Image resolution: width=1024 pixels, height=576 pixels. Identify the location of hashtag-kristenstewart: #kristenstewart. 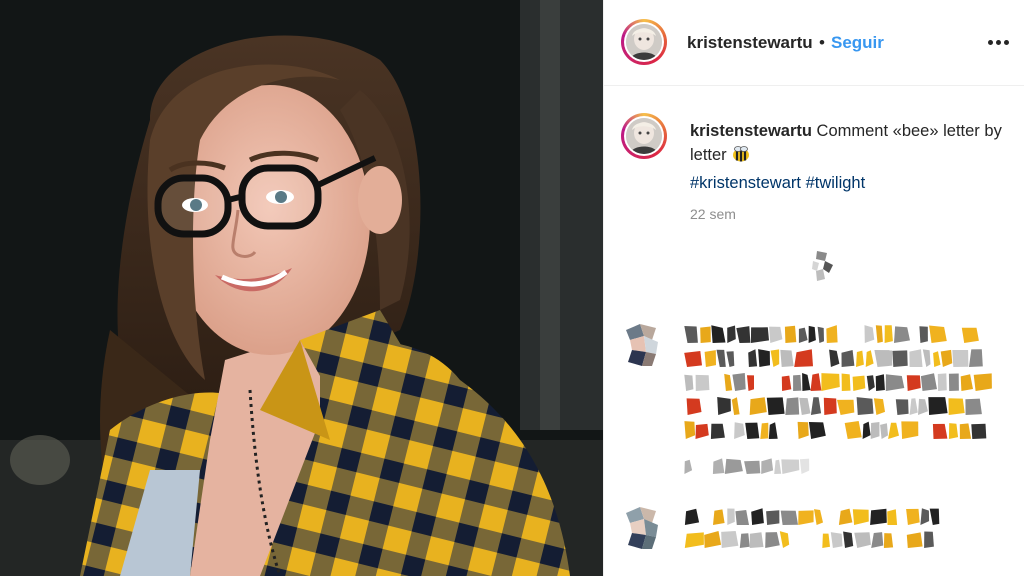
(745, 183).